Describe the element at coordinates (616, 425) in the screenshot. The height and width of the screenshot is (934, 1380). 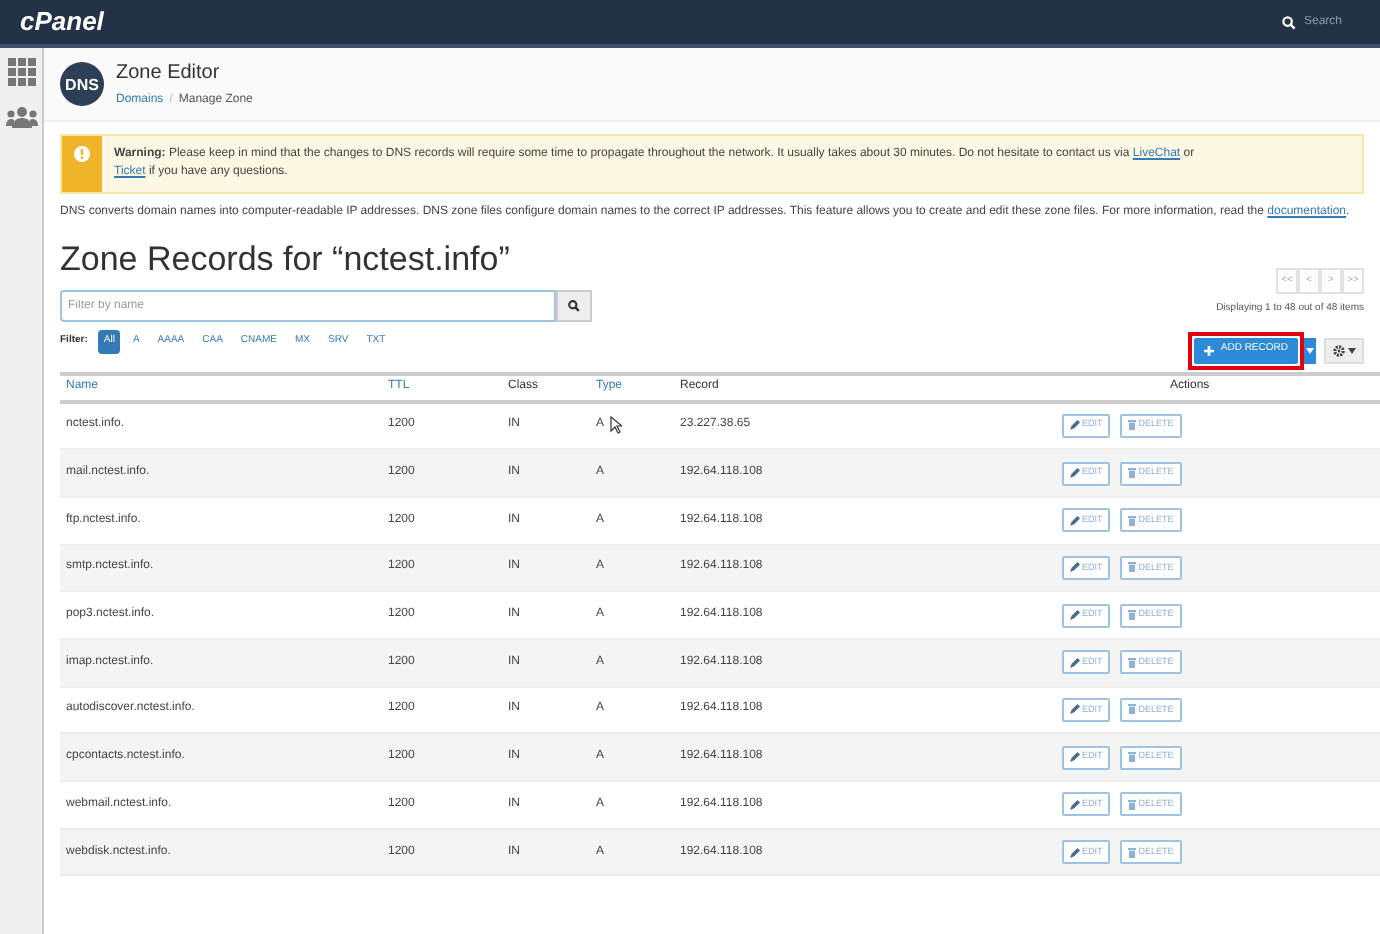
I see `cursor-icon` at that location.